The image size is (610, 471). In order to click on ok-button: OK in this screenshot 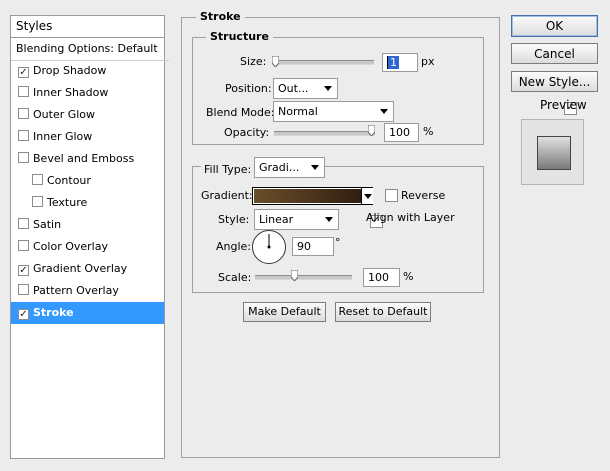, I will do `click(554, 26)`.